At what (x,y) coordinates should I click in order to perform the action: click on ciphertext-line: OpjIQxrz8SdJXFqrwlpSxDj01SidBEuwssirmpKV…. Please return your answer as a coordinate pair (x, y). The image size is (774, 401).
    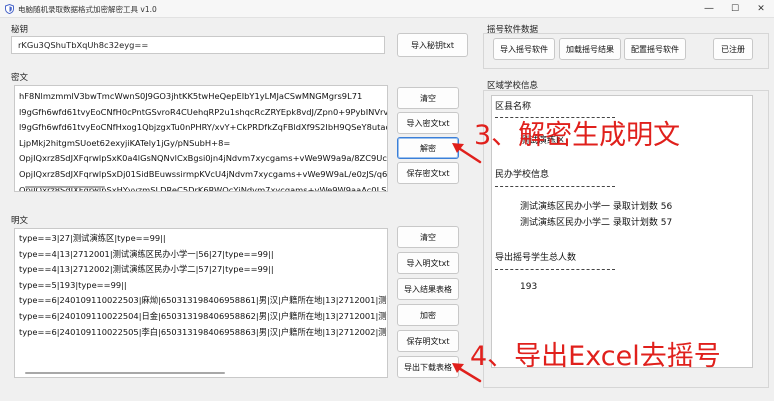
    Looking at the image, I should click on (203, 173).